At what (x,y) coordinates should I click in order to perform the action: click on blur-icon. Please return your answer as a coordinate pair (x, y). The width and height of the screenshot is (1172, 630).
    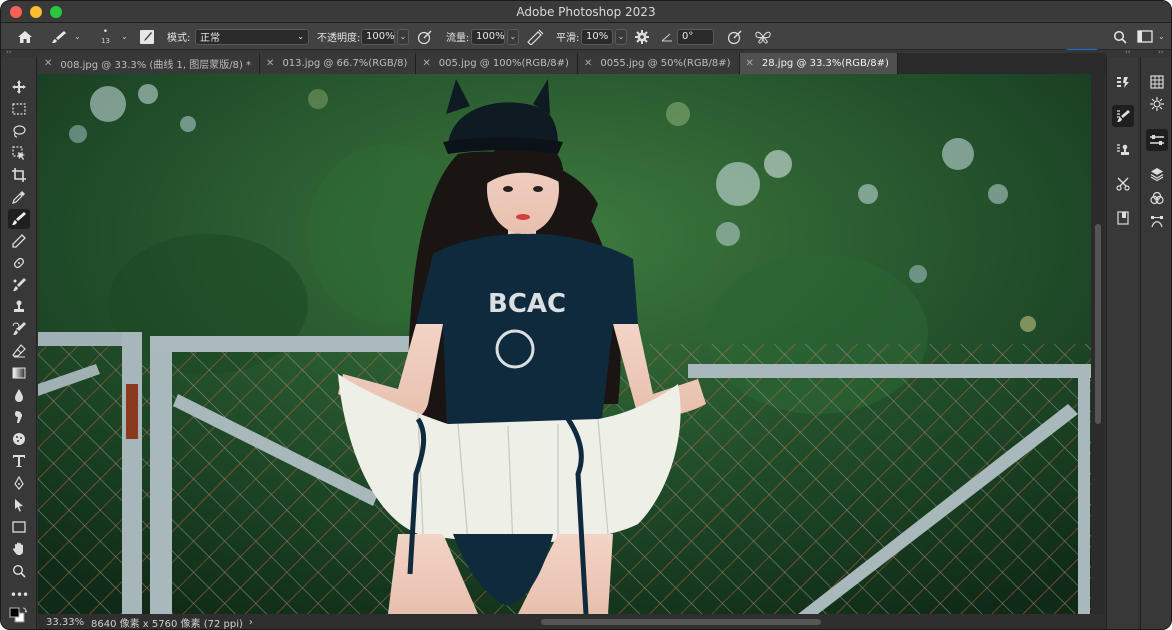
    Looking at the image, I should click on (19, 395).